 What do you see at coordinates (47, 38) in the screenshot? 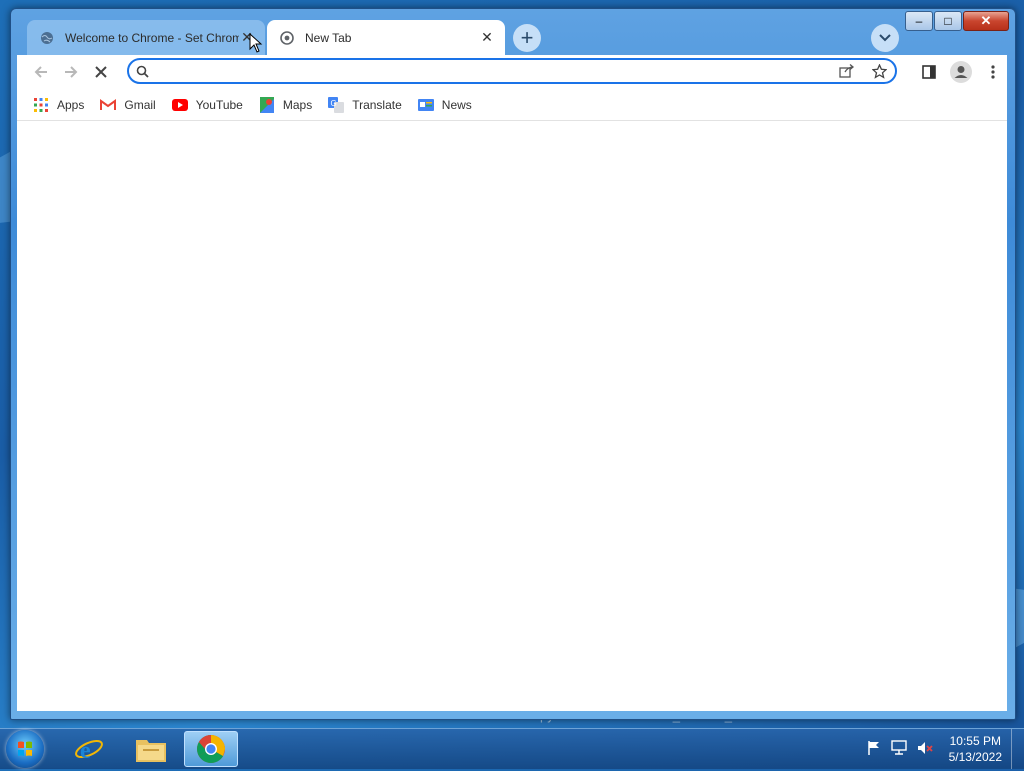
I see `globe-icon` at bounding box center [47, 38].